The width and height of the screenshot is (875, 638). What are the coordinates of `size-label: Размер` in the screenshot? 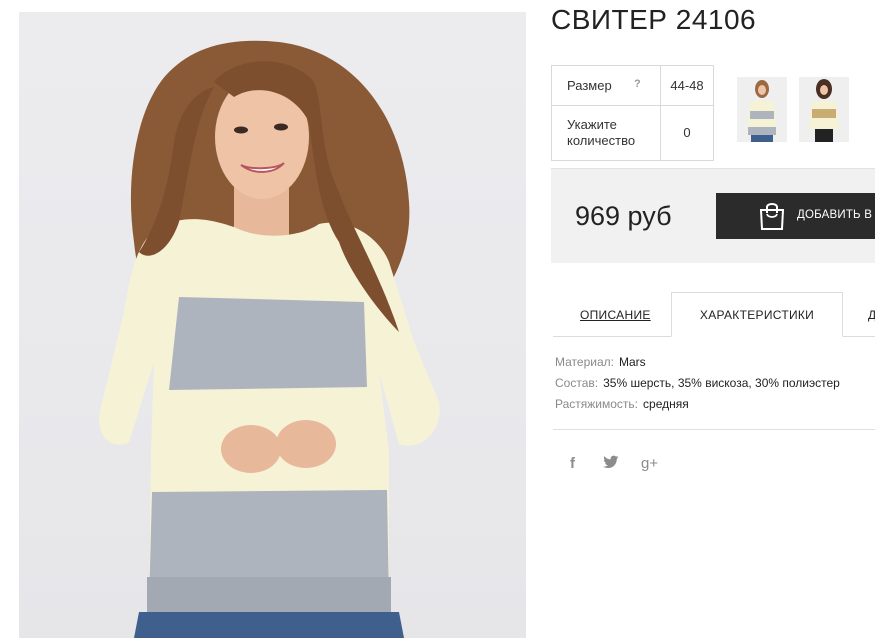 It's located at (589, 85).